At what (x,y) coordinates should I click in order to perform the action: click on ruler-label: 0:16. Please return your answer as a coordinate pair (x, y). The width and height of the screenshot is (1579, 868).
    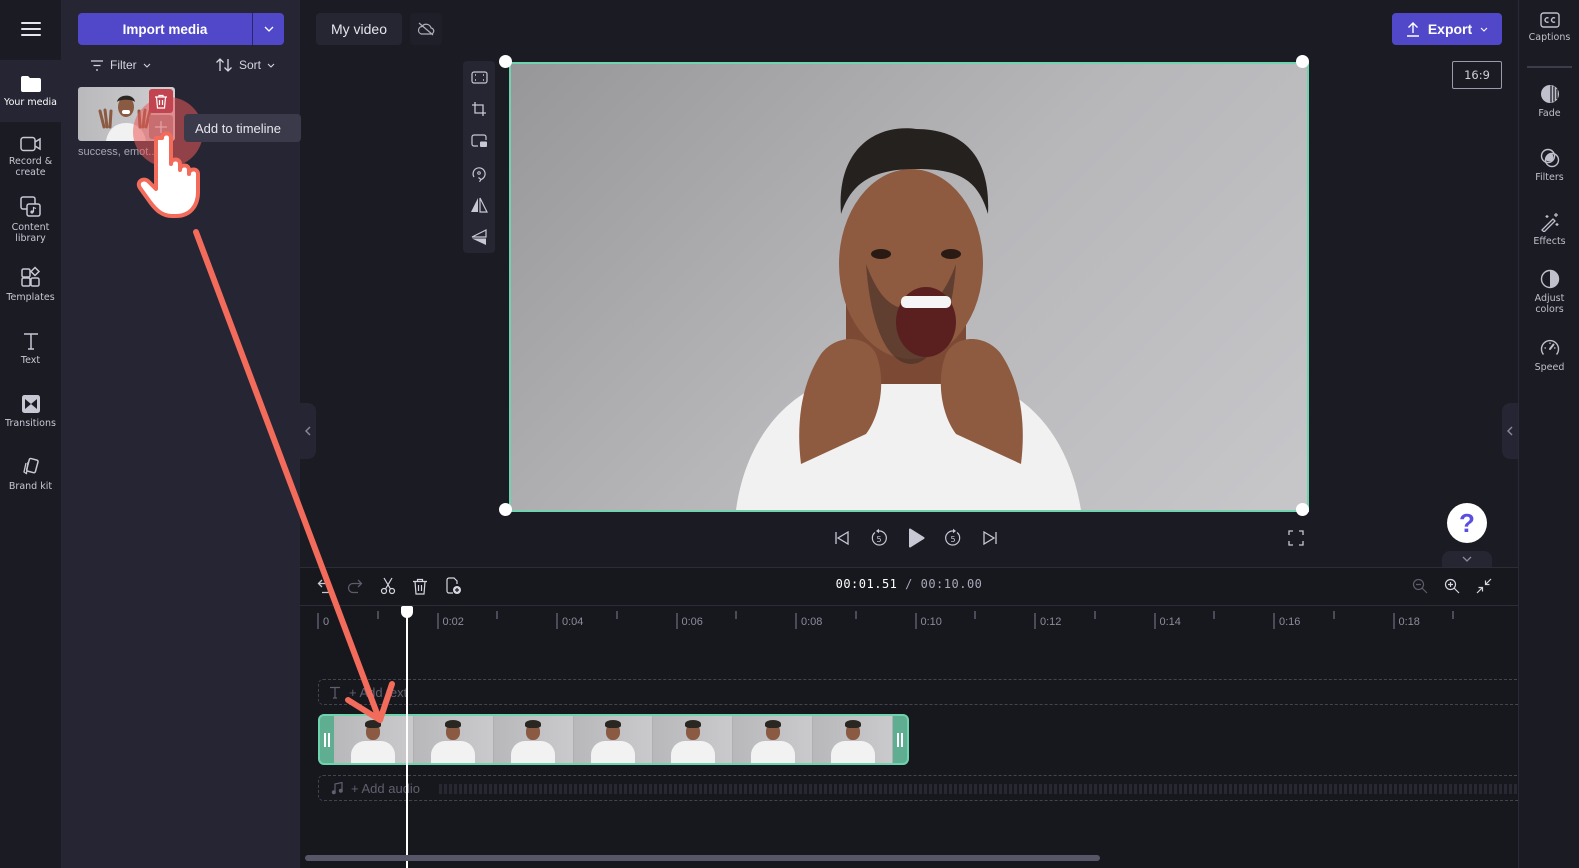
    Looking at the image, I should click on (1290, 622).